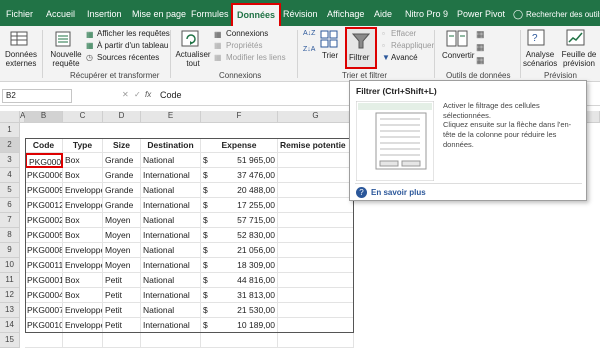 The image size is (600, 348). Describe the element at coordinates (481, 14) in the screenshot. I see `tab-power-pivot: Power Pivot` at that location.